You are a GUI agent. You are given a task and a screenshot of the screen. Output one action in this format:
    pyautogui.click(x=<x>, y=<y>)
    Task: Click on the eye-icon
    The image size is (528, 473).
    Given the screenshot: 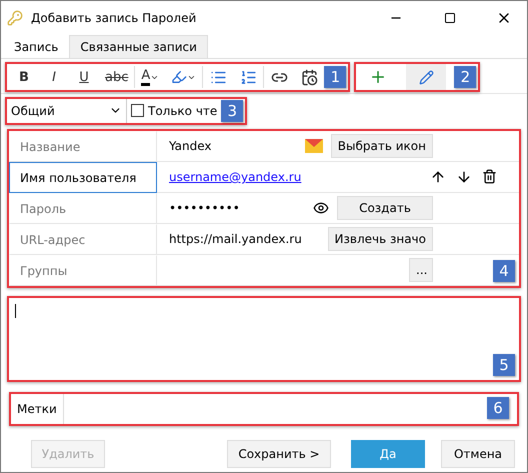 What is the action you would take?
    pyautogui.click(x=321, y=208)
    